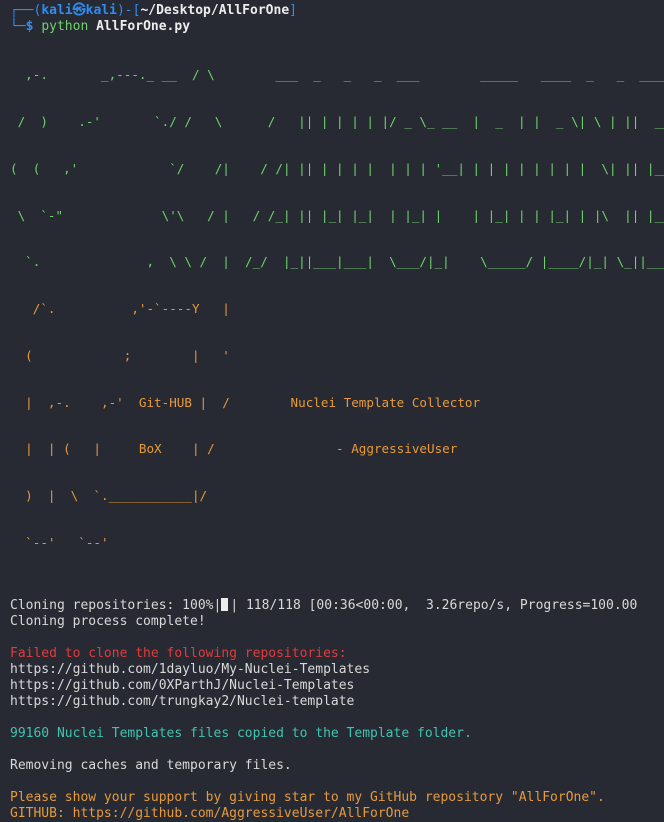  Describe the element at coordinates (337, 27) in the screenshot. I see `command-line: └─$ python AllForOne.py` at that location.